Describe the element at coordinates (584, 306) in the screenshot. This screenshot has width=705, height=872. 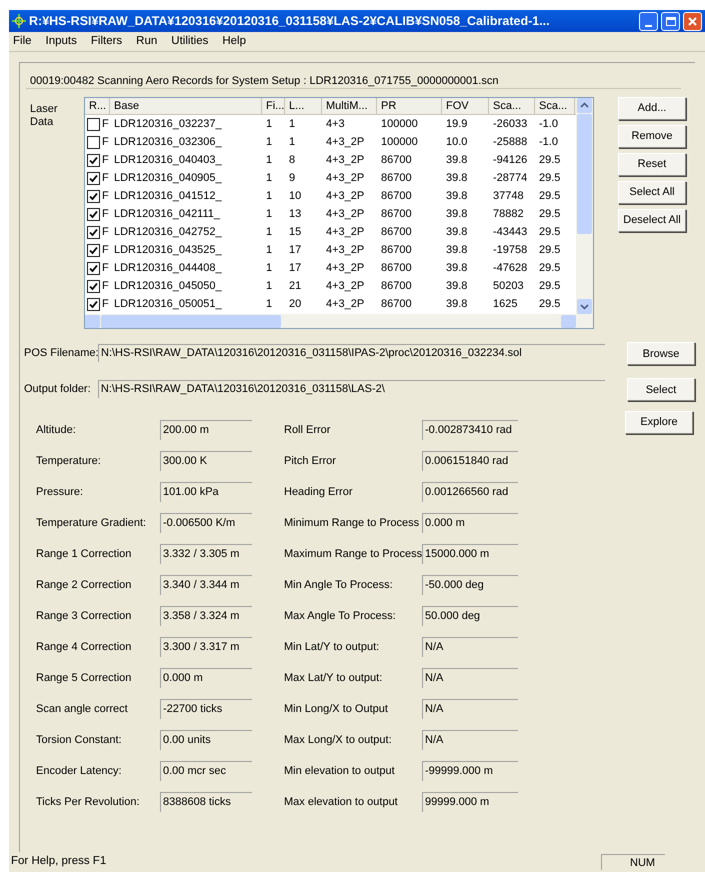
I see `scroll-down-icon` at that location.